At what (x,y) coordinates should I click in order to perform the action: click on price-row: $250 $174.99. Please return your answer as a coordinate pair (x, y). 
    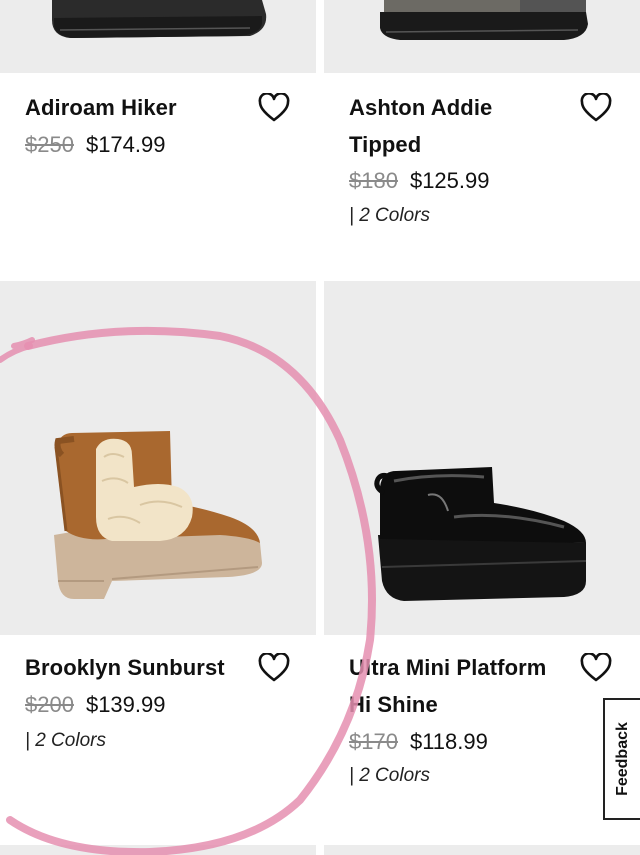
    Looking at the image, I should click on (95, 145).